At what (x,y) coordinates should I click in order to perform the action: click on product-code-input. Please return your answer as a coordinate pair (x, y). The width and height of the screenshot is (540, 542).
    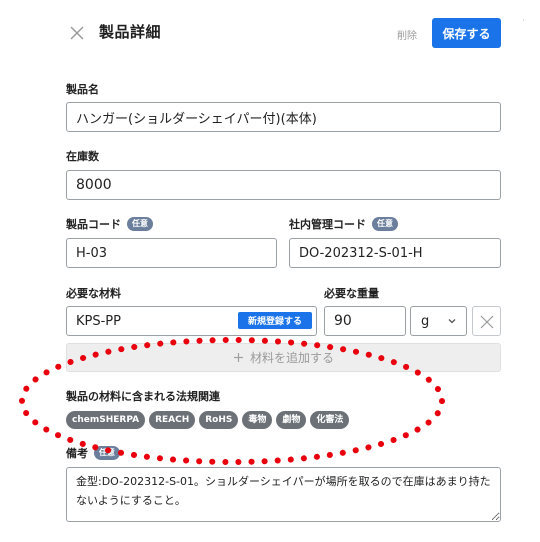
    Looking at the image, I should click on (171, 253).